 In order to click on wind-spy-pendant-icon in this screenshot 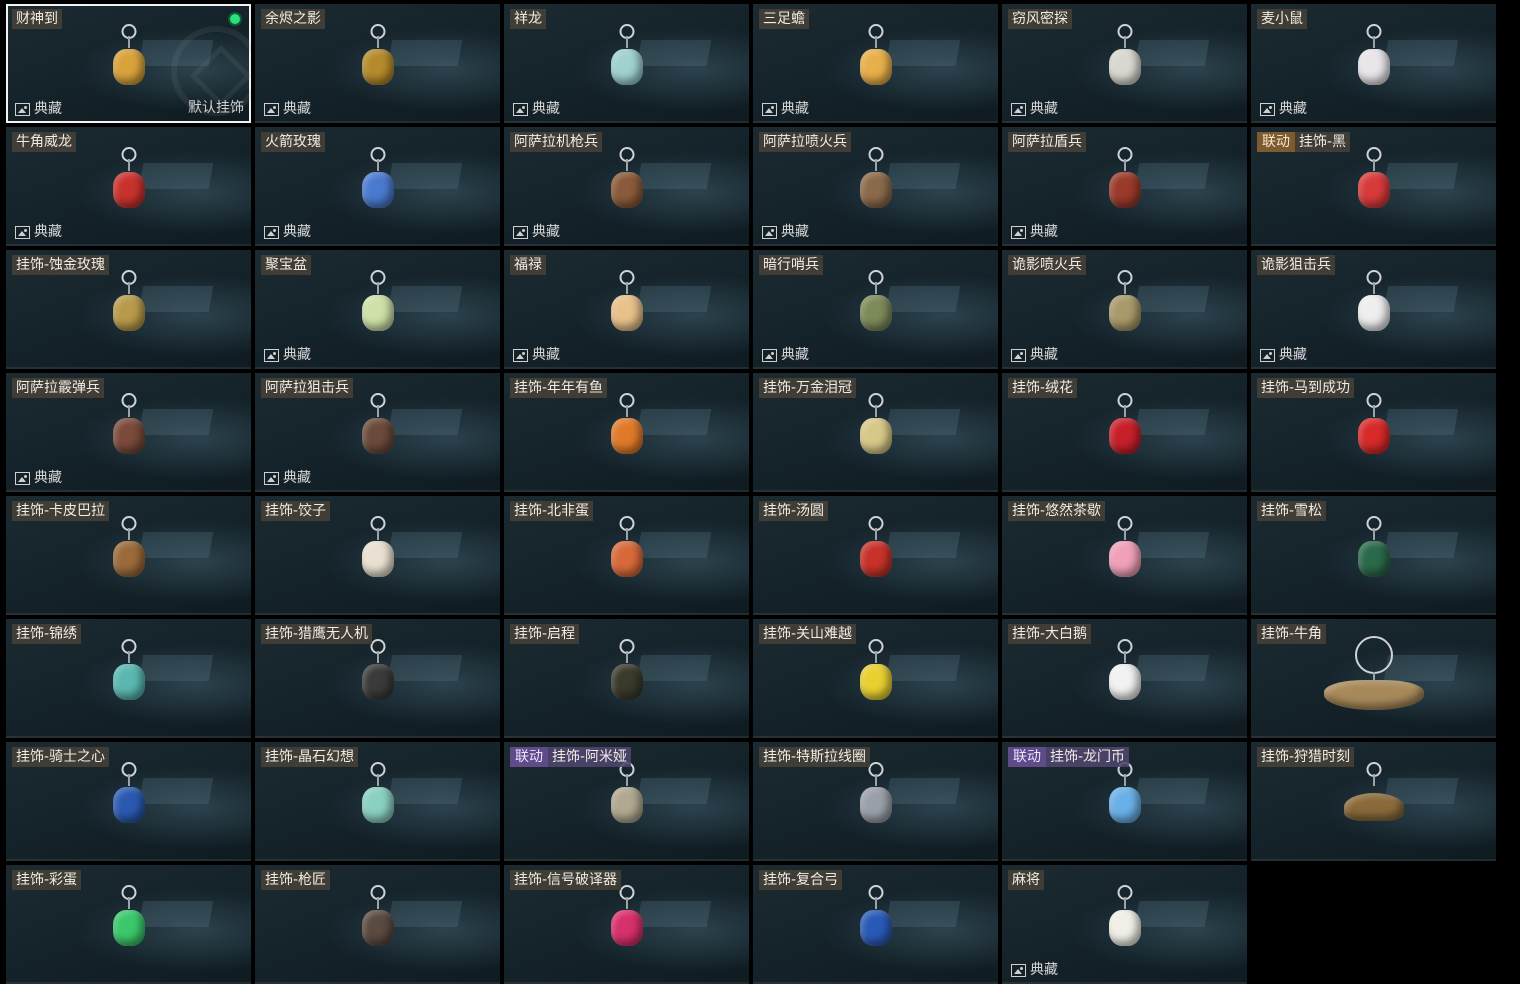, I will do `click(1125, 61)`.